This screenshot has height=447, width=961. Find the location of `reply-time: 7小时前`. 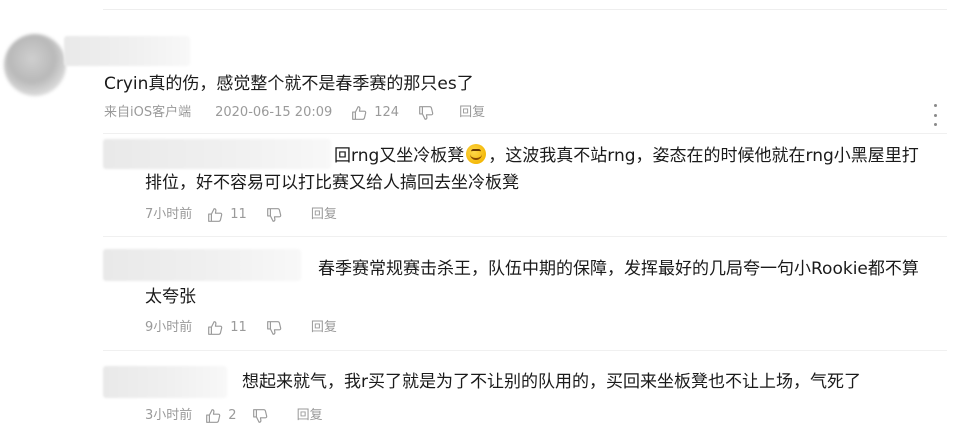

reply-time: 7小时前 is located at coordinates (169, 214).